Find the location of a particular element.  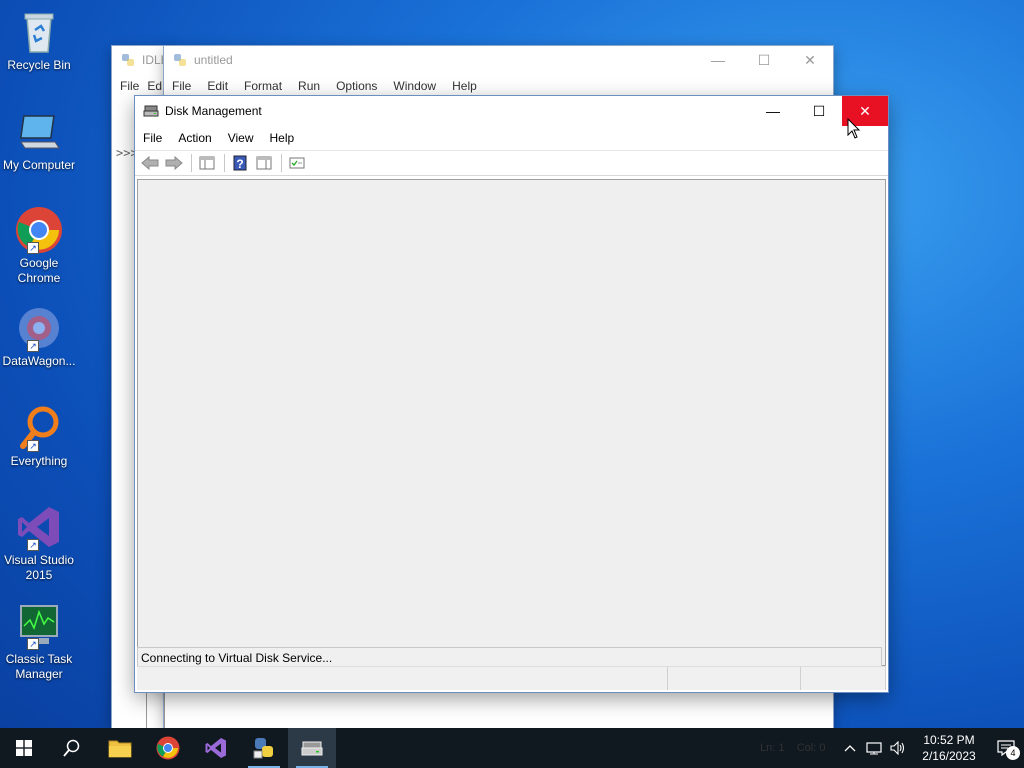

desktop-icon-visual-studio: ↗ Visual Studio 2015 is located at coordinates (39, 543).